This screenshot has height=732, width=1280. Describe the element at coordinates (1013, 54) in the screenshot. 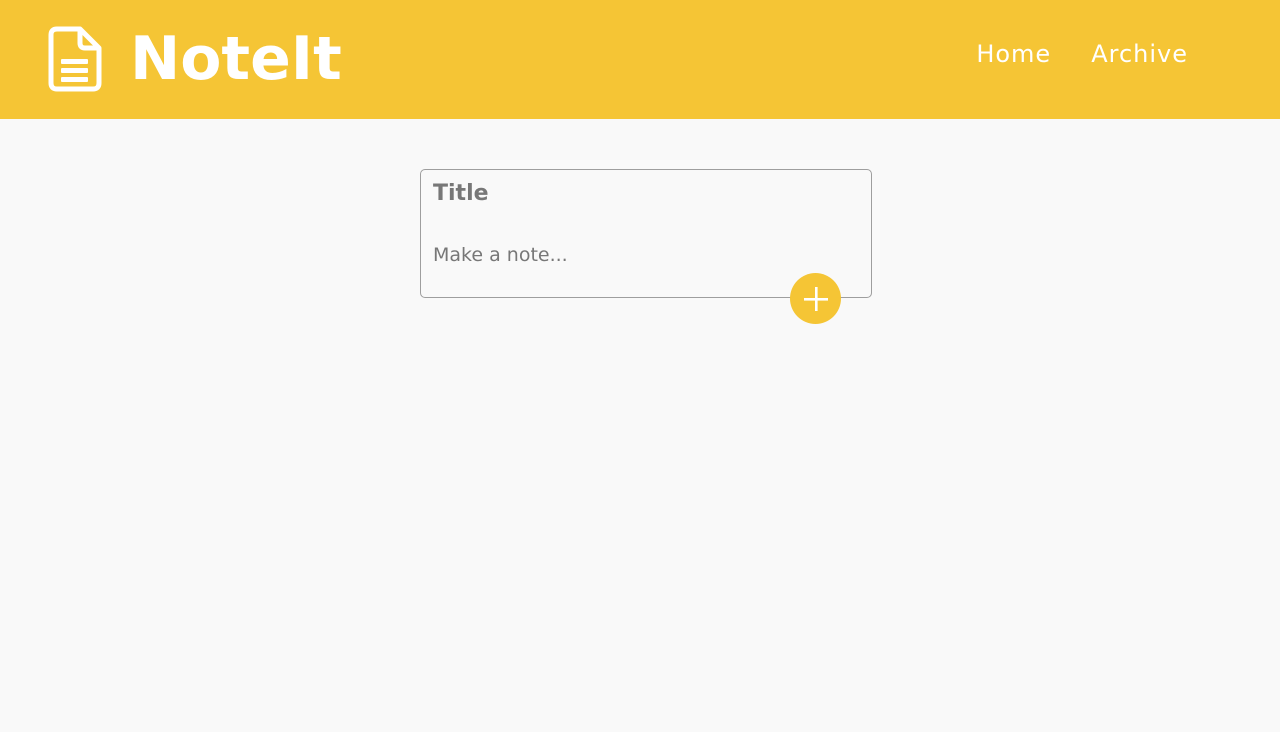

I see `nav-home-link: Home` at that location.